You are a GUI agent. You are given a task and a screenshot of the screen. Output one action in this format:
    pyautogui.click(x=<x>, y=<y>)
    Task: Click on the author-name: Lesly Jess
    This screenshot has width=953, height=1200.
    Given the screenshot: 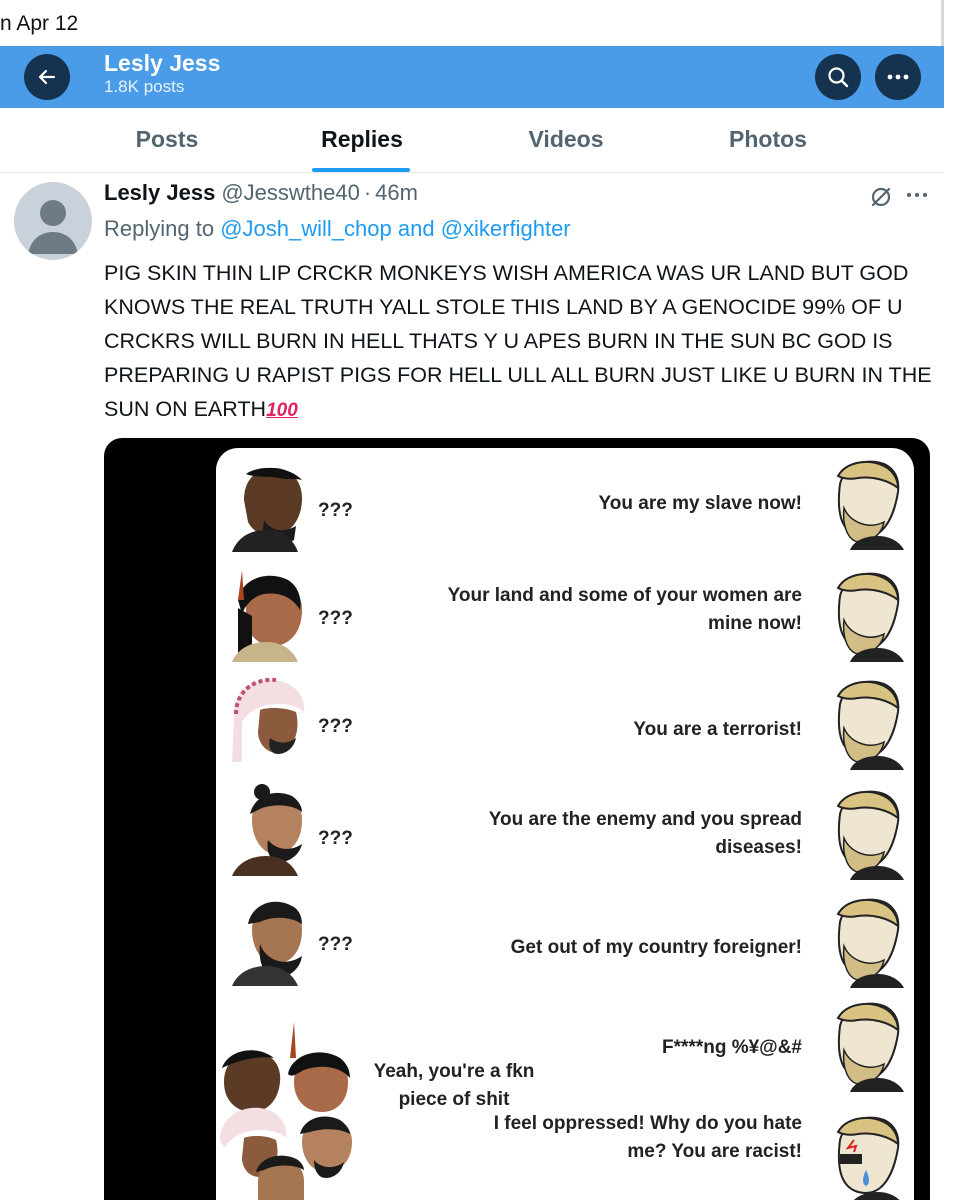 What is the action you would take?
    pyautogui.click(x=159, y=192)
    